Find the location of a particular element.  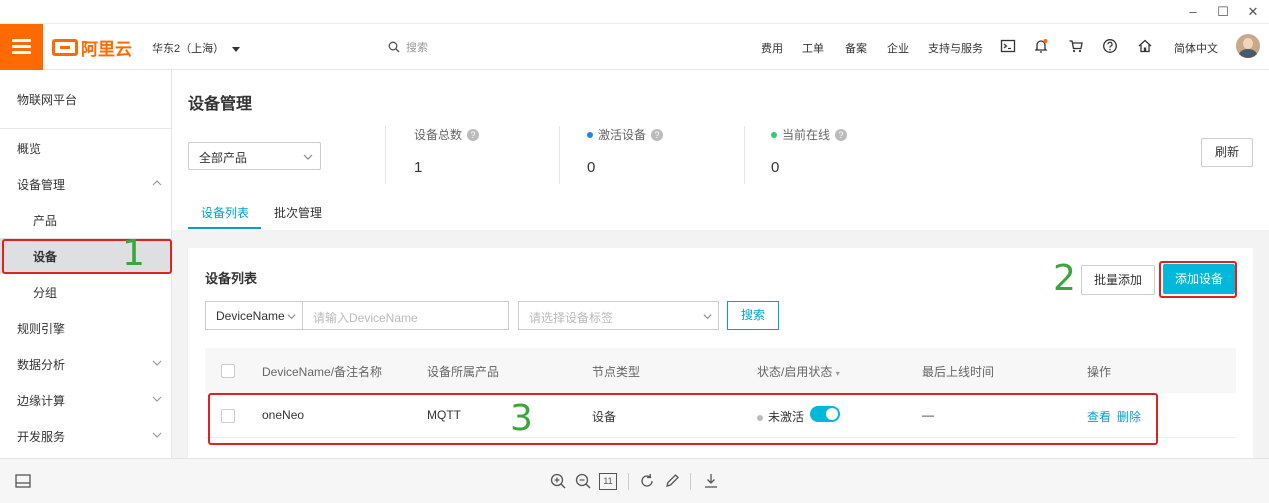

maximize-button: ☐ is located at coordinates (1223, 12).